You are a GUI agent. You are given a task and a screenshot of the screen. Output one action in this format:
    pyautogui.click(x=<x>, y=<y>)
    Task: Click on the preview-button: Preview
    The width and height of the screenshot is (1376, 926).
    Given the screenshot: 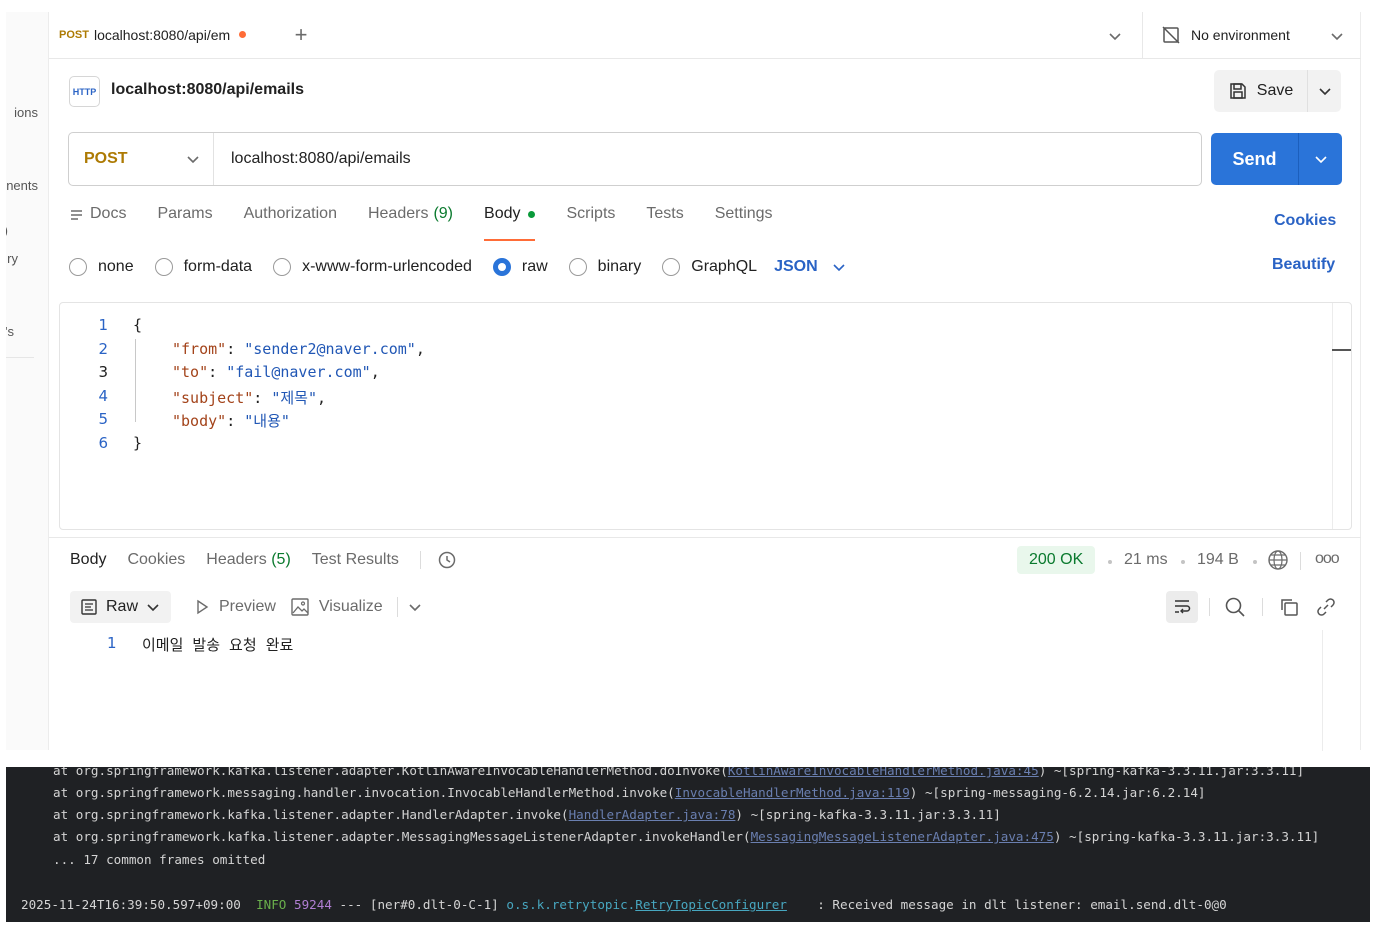 What is the action you would take?
    pyautogui.click(x=235, y=607)
    